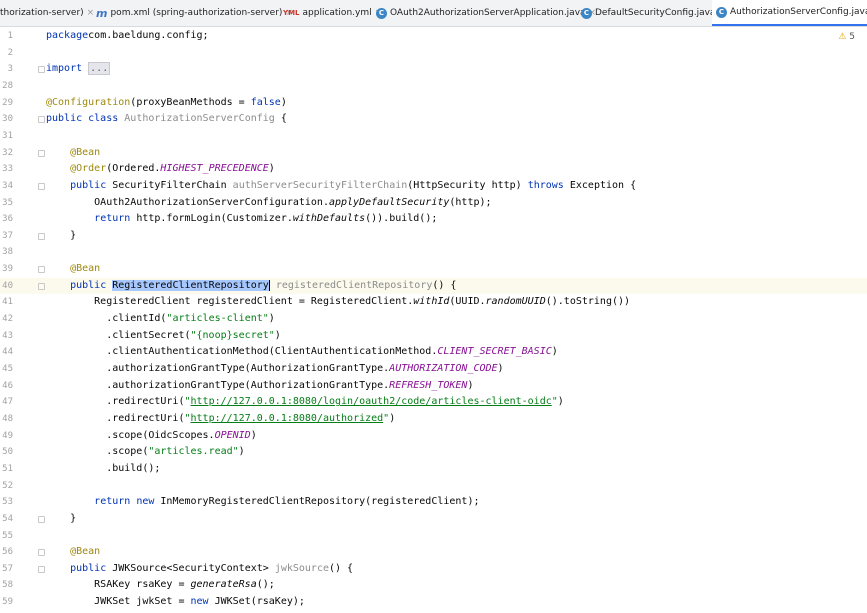 This screenshot has height=613, width=867. I want to click on tab-application-yml: YML application.yml ×, so click(332, 13).